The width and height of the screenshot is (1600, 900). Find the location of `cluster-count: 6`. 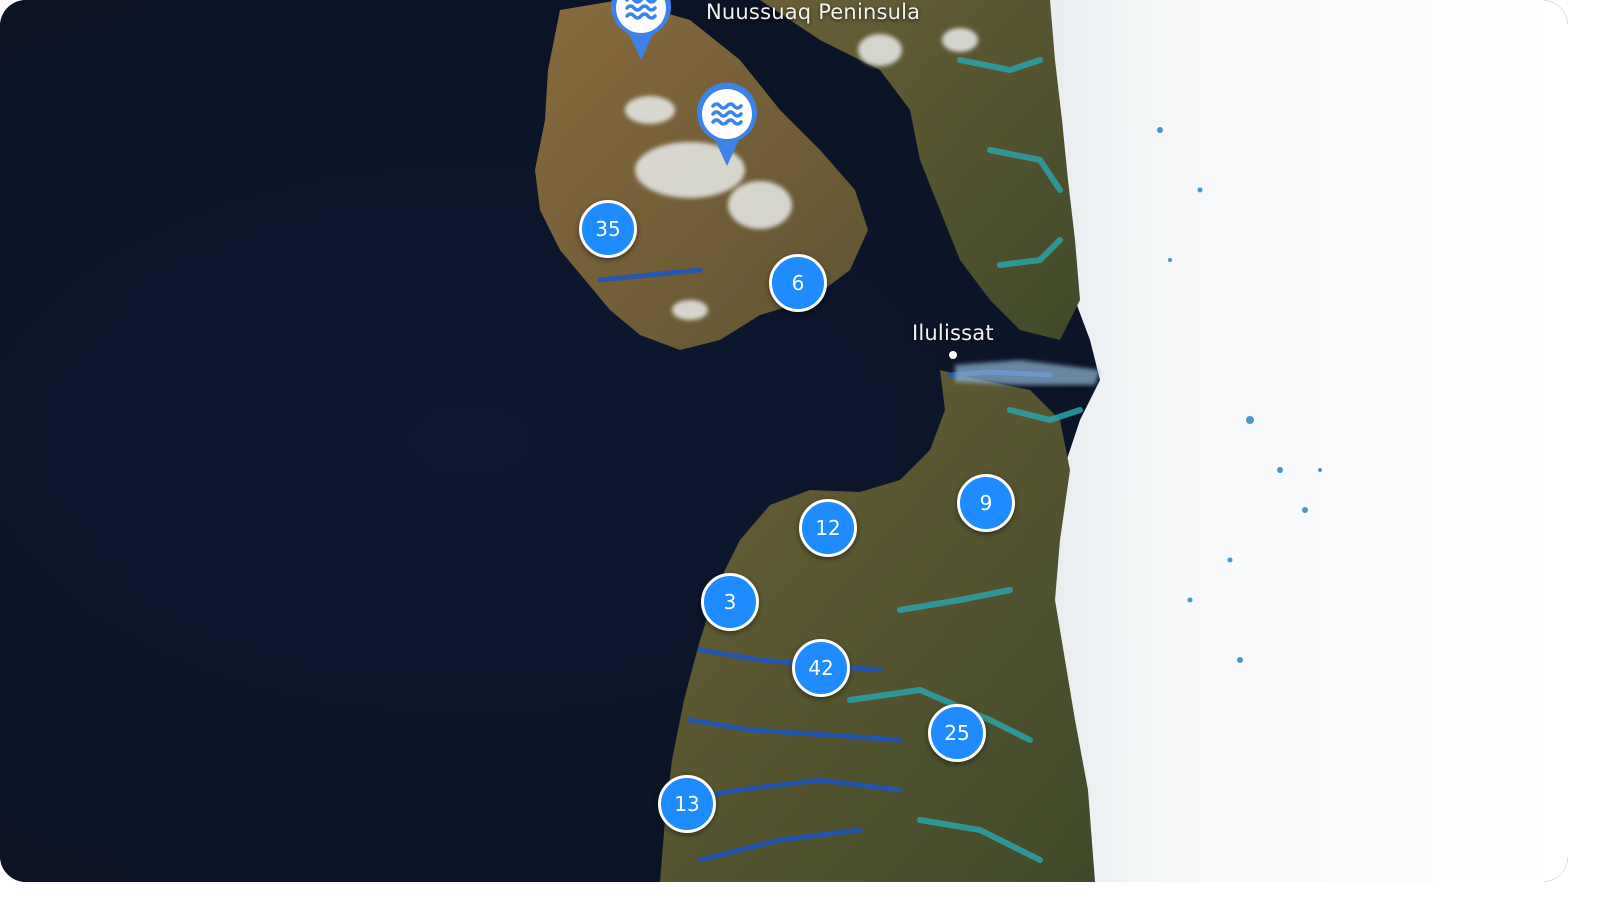

cluster-count: 6 is located at coordinates (798, 283).